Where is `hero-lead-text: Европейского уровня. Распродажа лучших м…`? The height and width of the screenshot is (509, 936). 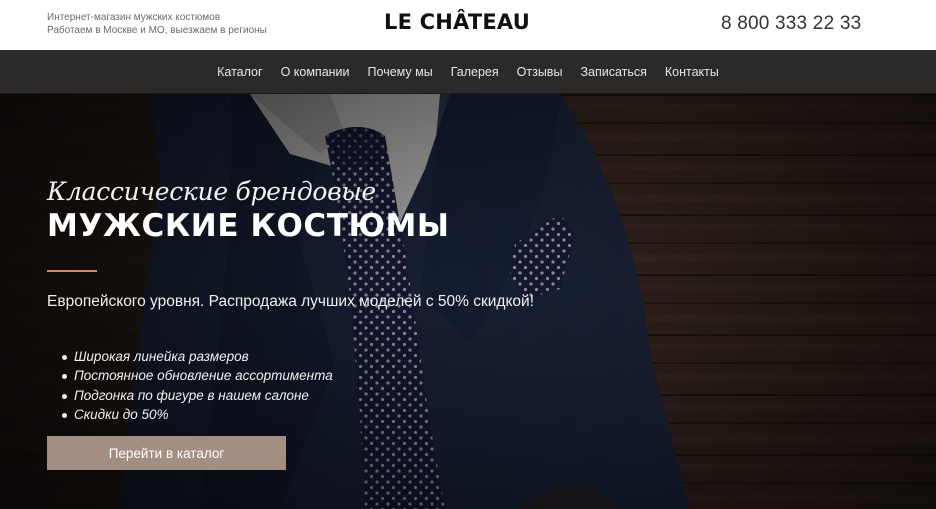 hero-lead-text: Европейского уровня. Распродажа лучших м… is located at coordinates (291, 301).